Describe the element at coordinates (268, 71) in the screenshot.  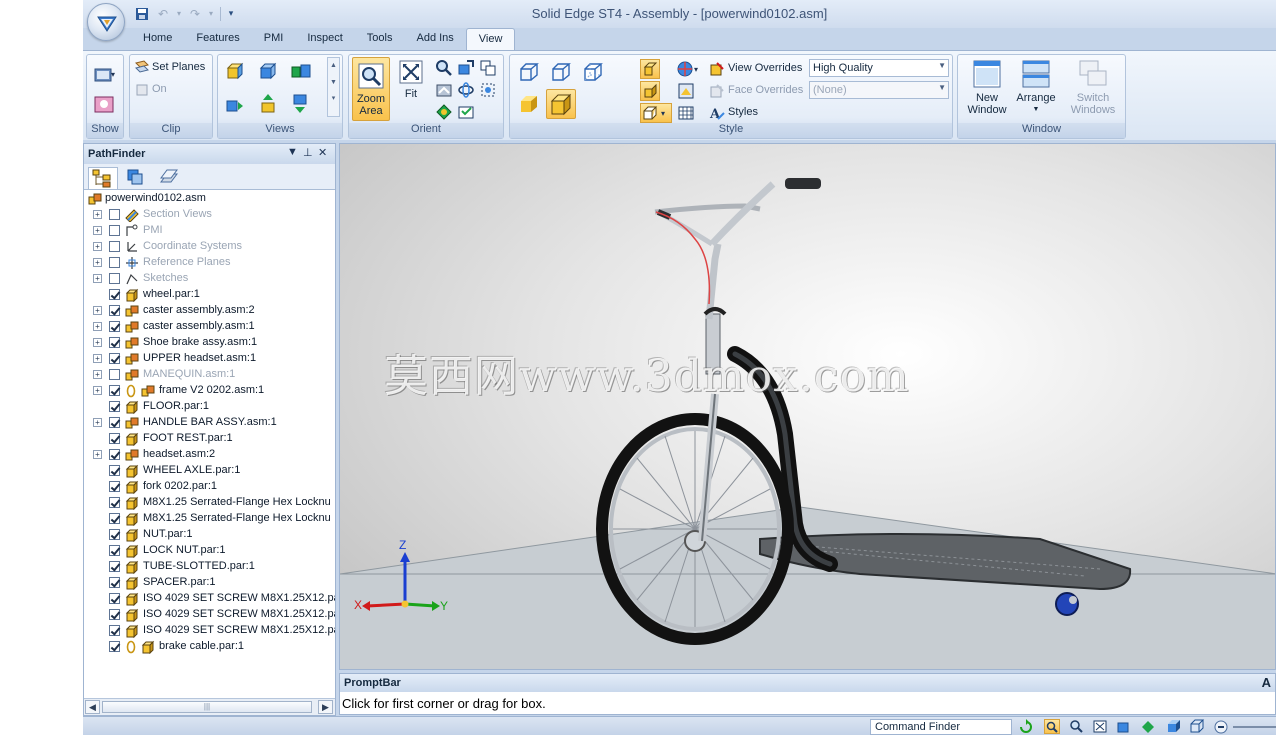
I see `view-front-icon` at that location.